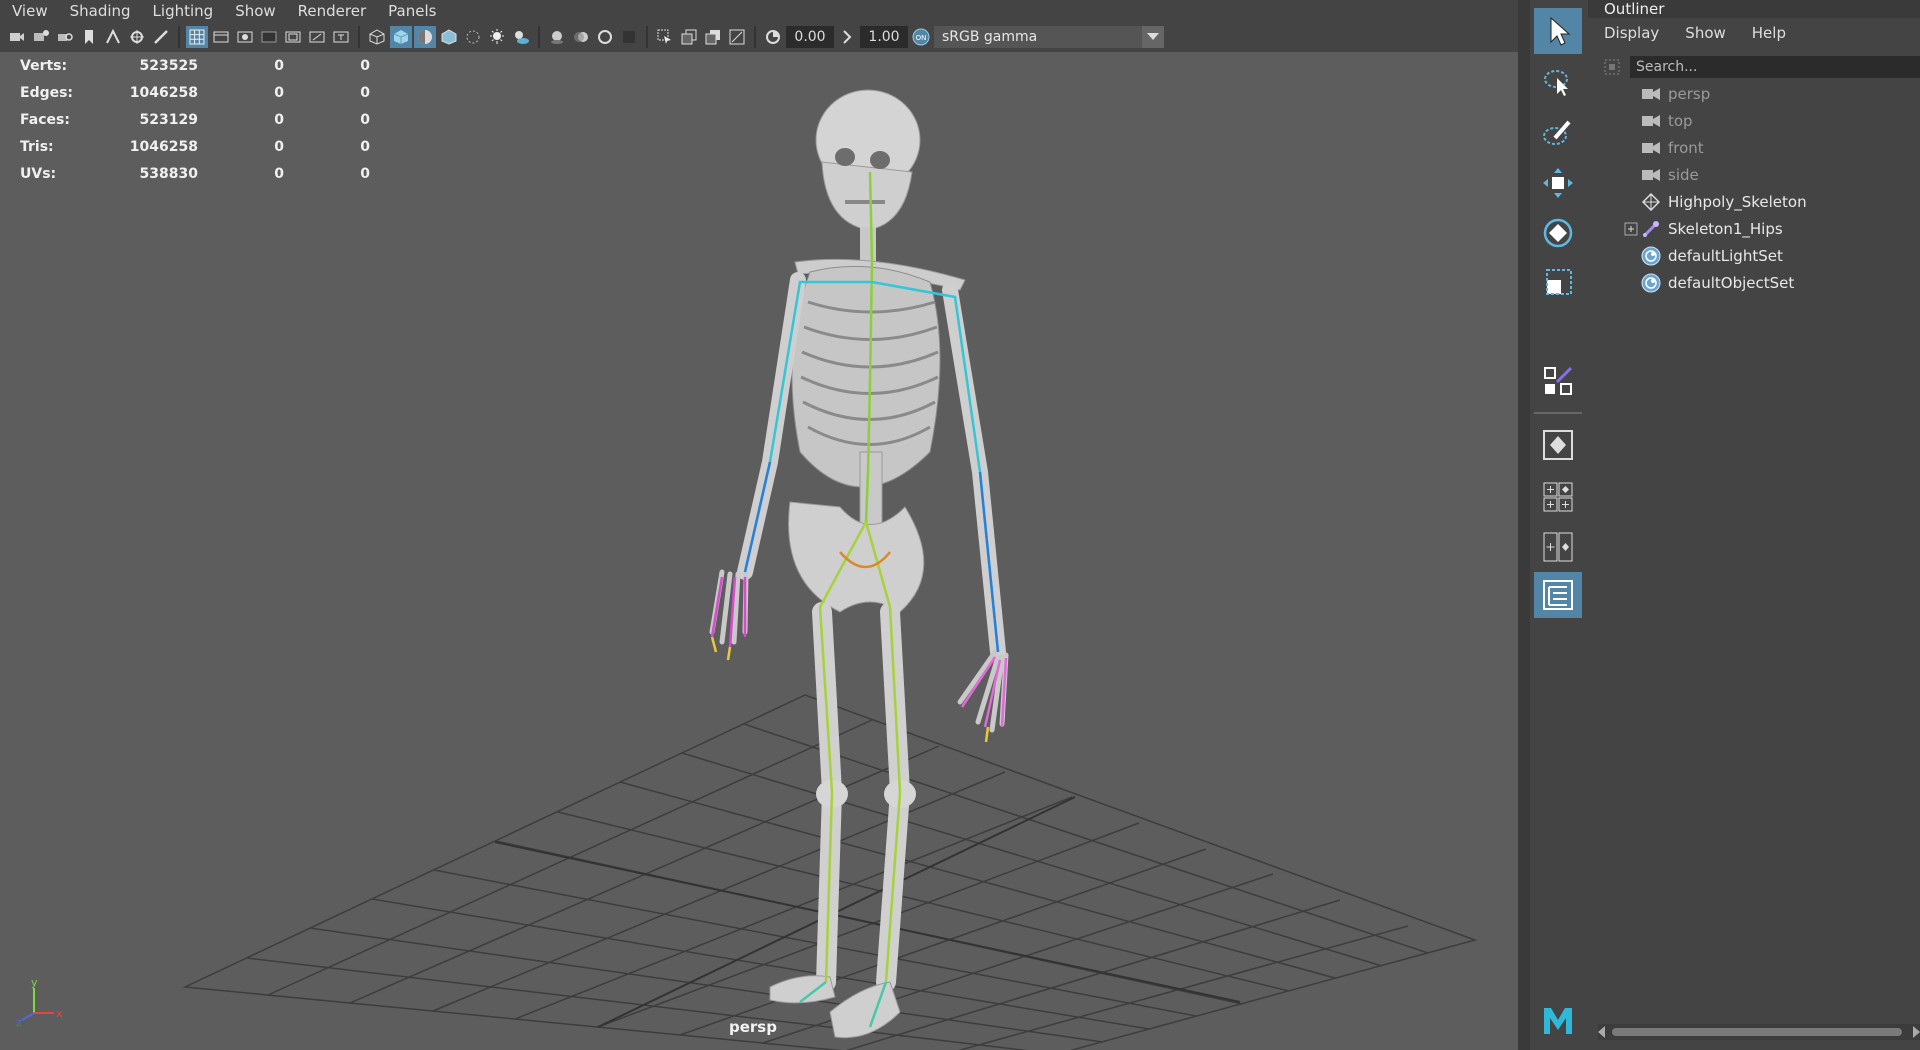 The height and width of the screenshot is (1050, 1920). Describe the element at coordinates (1651, 202) in the screenshot. I see `mesh-icon` at that location.